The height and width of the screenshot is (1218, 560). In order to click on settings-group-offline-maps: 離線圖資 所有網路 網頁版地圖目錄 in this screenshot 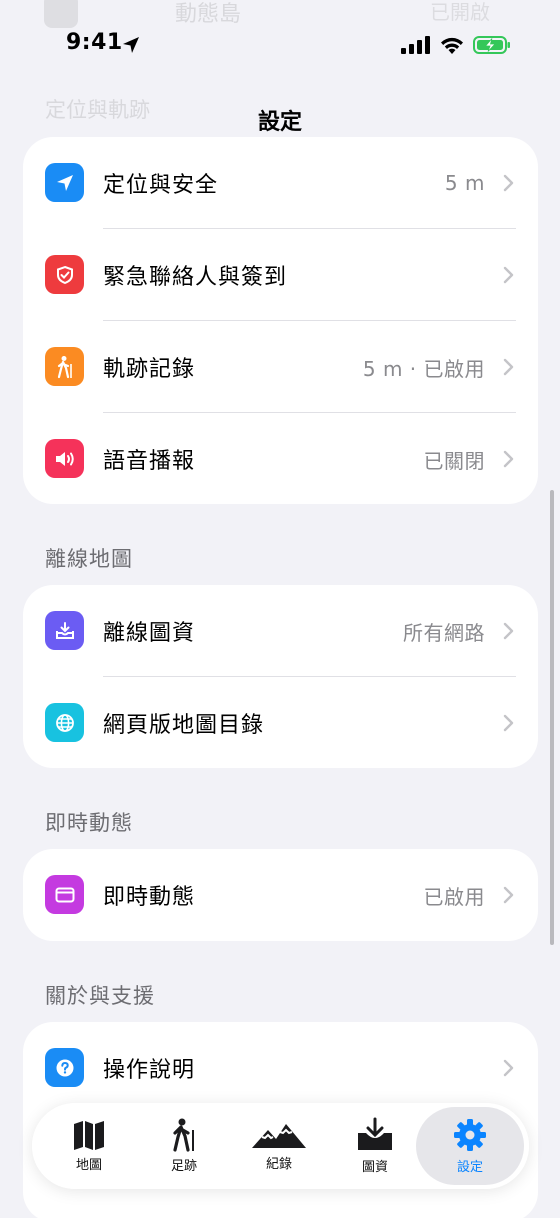, I will do `click(280, 676)`.